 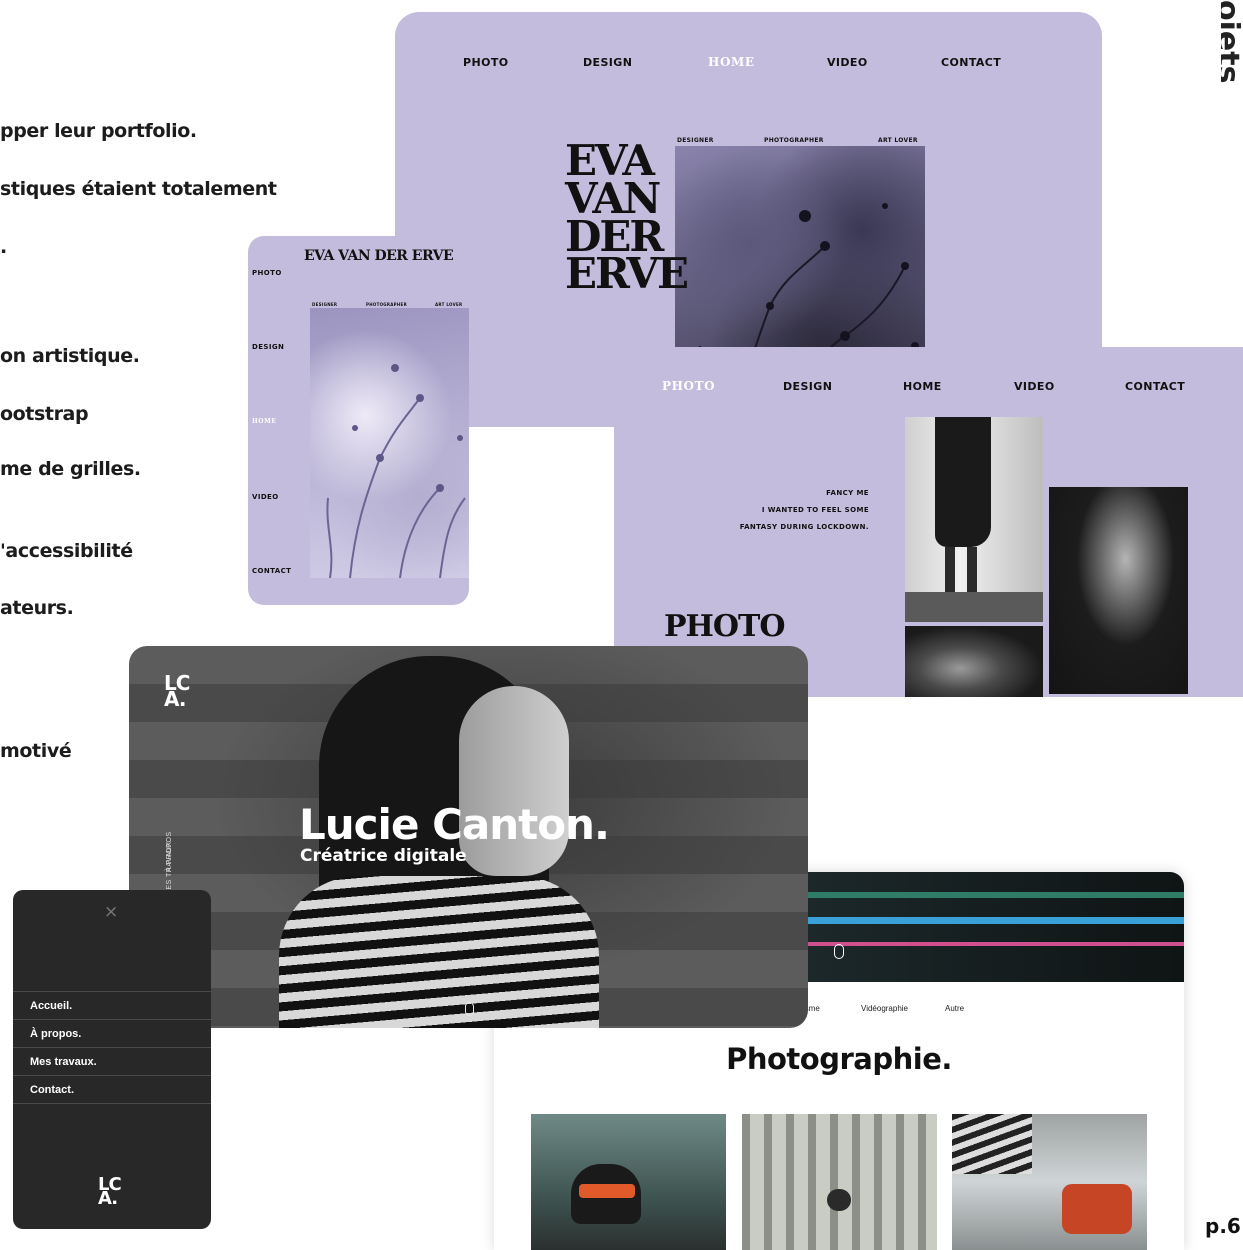 What do you see at coordinates (36, 751) in the screenshot?
I see `body-text-line: motivé` at bounding box center [36, 751].